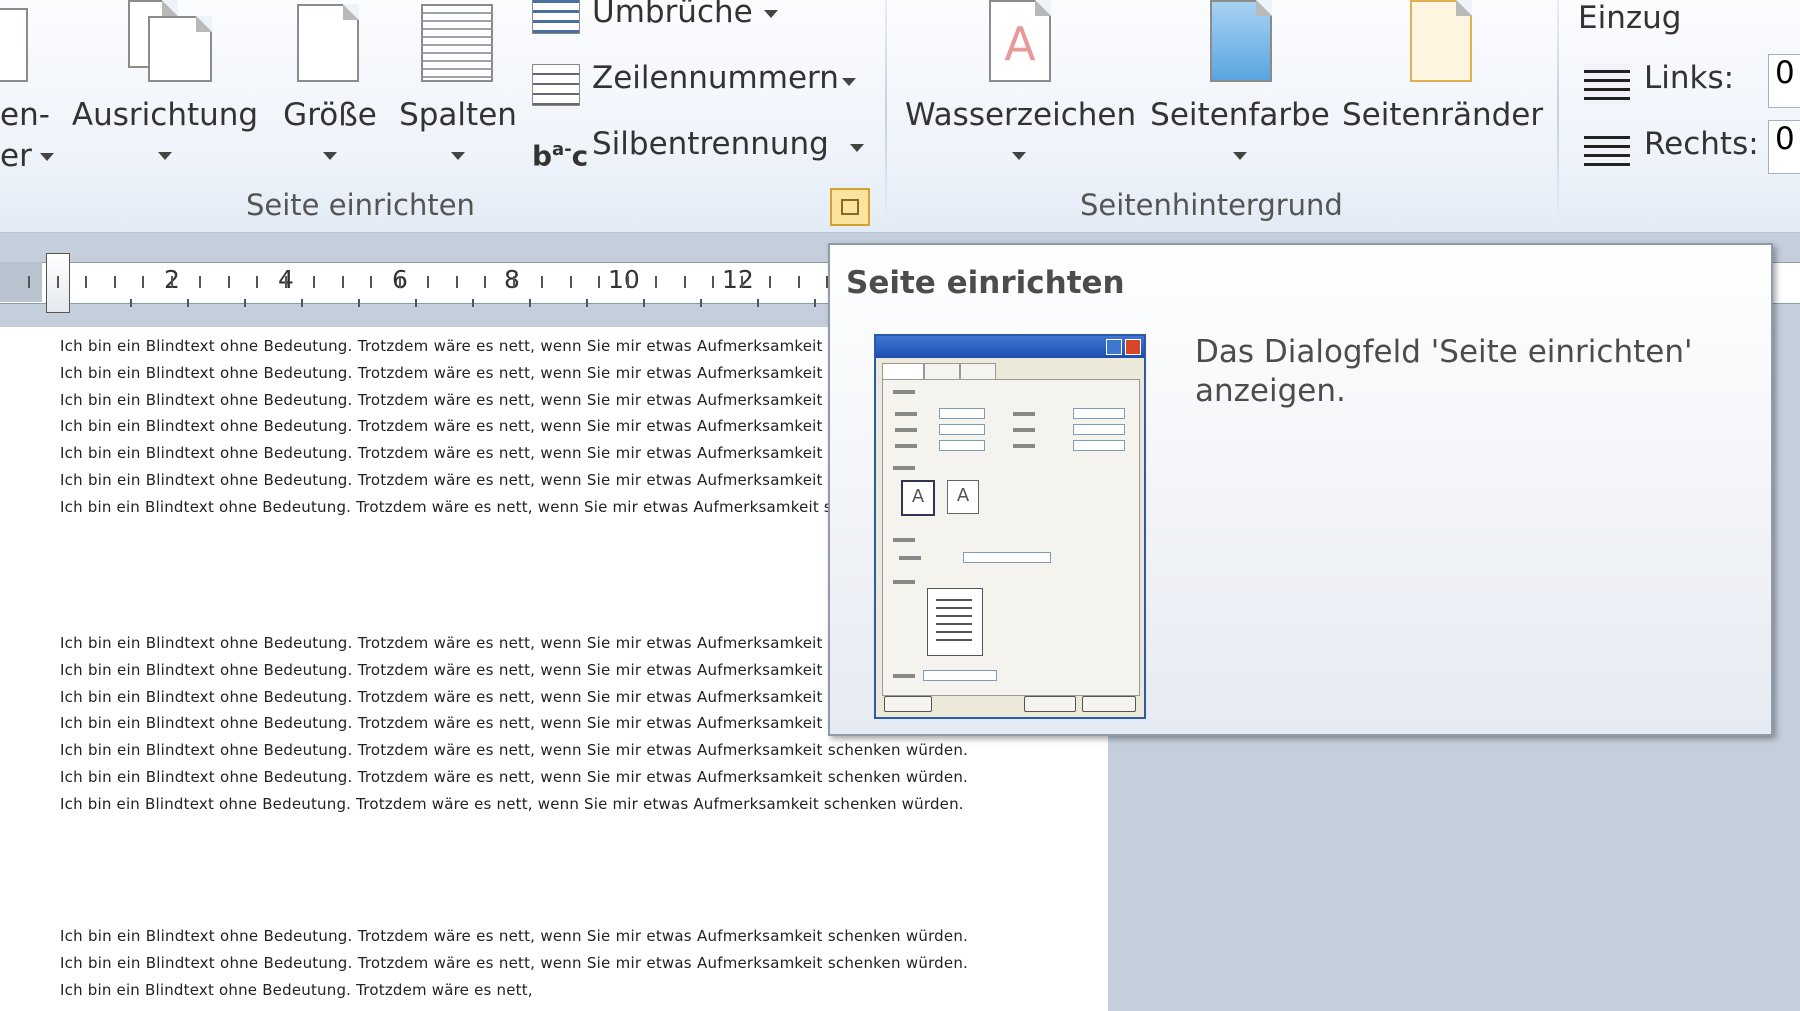 Image resolution: width=1800 pixels, height=1011 pixels. I want to click on page-break-icon, so click(556, 17).